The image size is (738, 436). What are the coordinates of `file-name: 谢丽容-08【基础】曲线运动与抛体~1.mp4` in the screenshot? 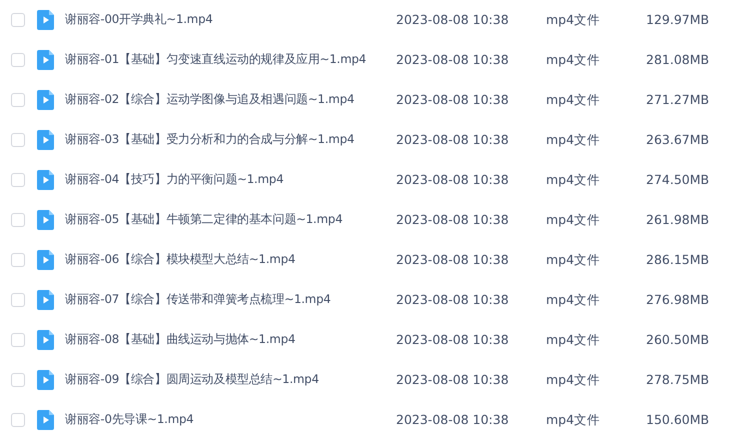 It's located at (230, 340).